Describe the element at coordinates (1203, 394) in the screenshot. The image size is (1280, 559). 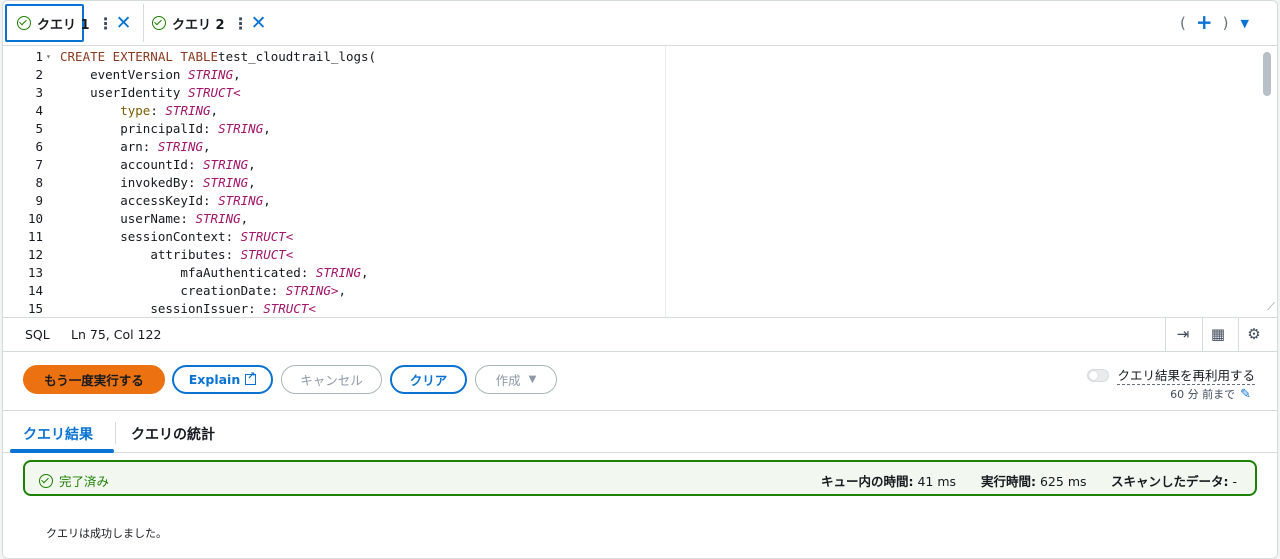
I see `reuse-window-label: 60 分 前まで` at that location.